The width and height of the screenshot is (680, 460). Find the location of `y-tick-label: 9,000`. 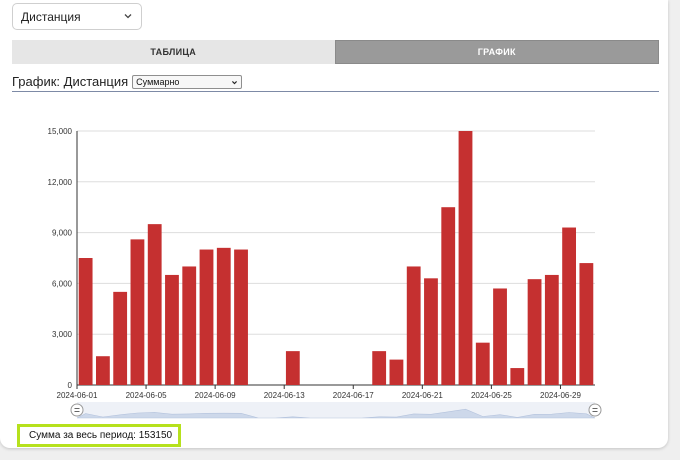

y-tick-label: 9,000 is located at coordinates (62, 233).